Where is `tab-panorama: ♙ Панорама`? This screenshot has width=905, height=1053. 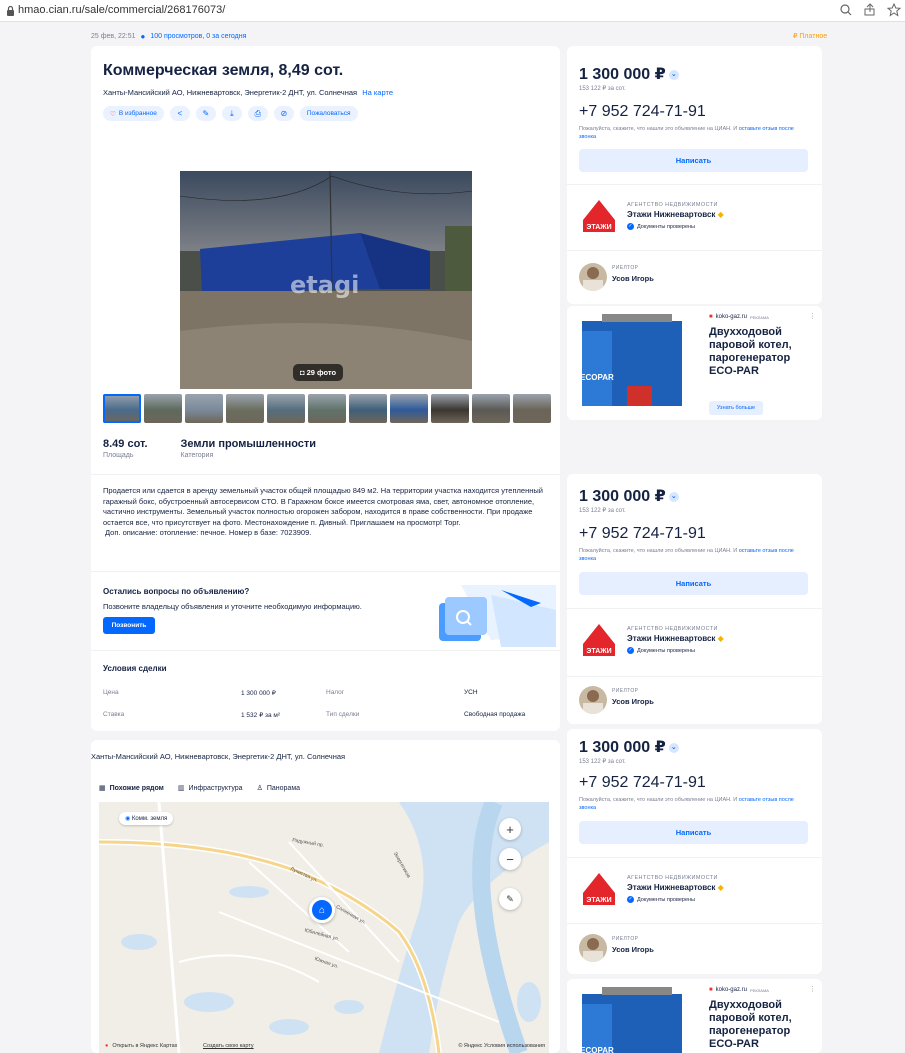
tab-panorama: ♙ Панорама is located at coordinates (278, 788).